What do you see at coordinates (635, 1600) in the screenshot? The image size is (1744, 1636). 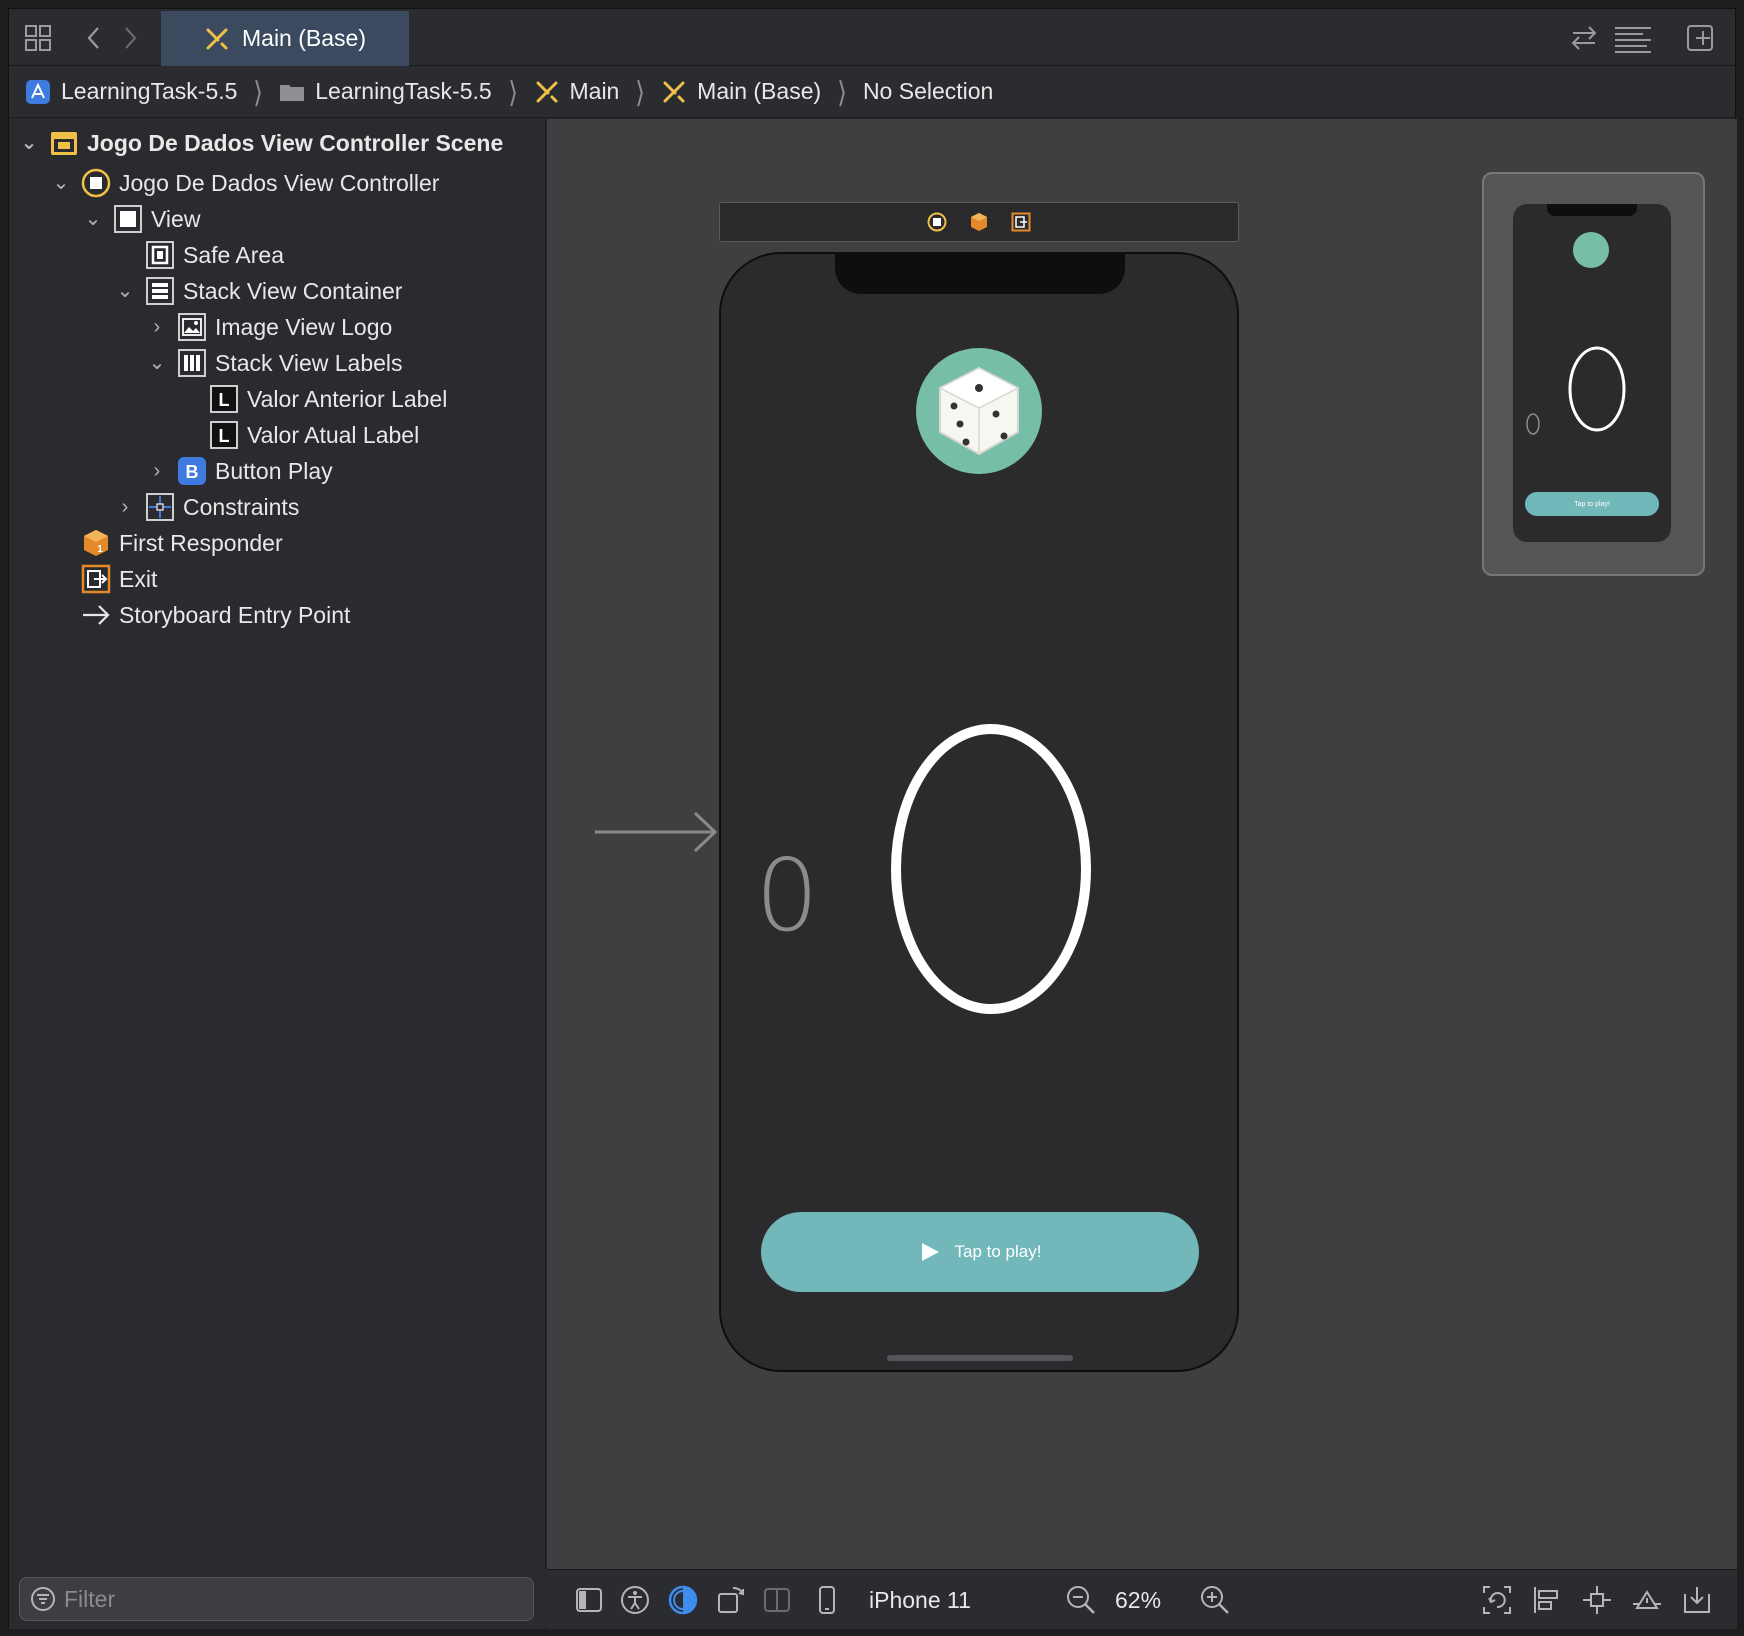 I see `accessibility-icon` at bounding box center [635, 1600].